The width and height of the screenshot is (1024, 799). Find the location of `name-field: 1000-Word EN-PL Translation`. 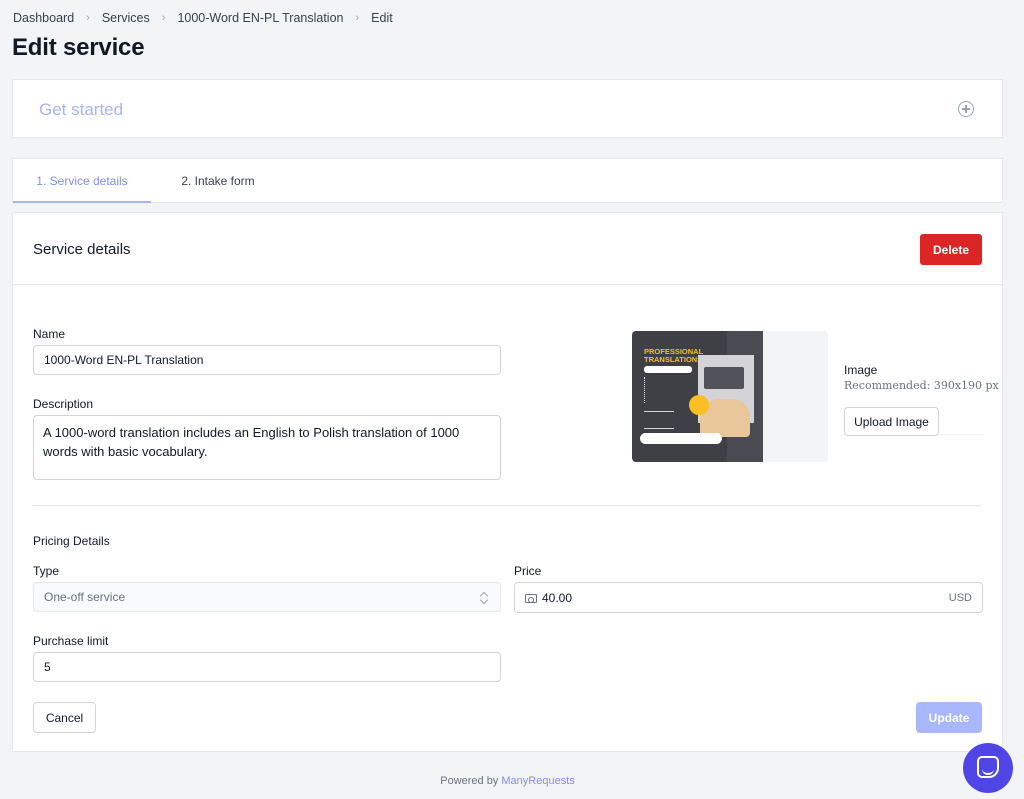

name-field: 1000-Word EN-PL Translation is located at coordinates (267, 360).